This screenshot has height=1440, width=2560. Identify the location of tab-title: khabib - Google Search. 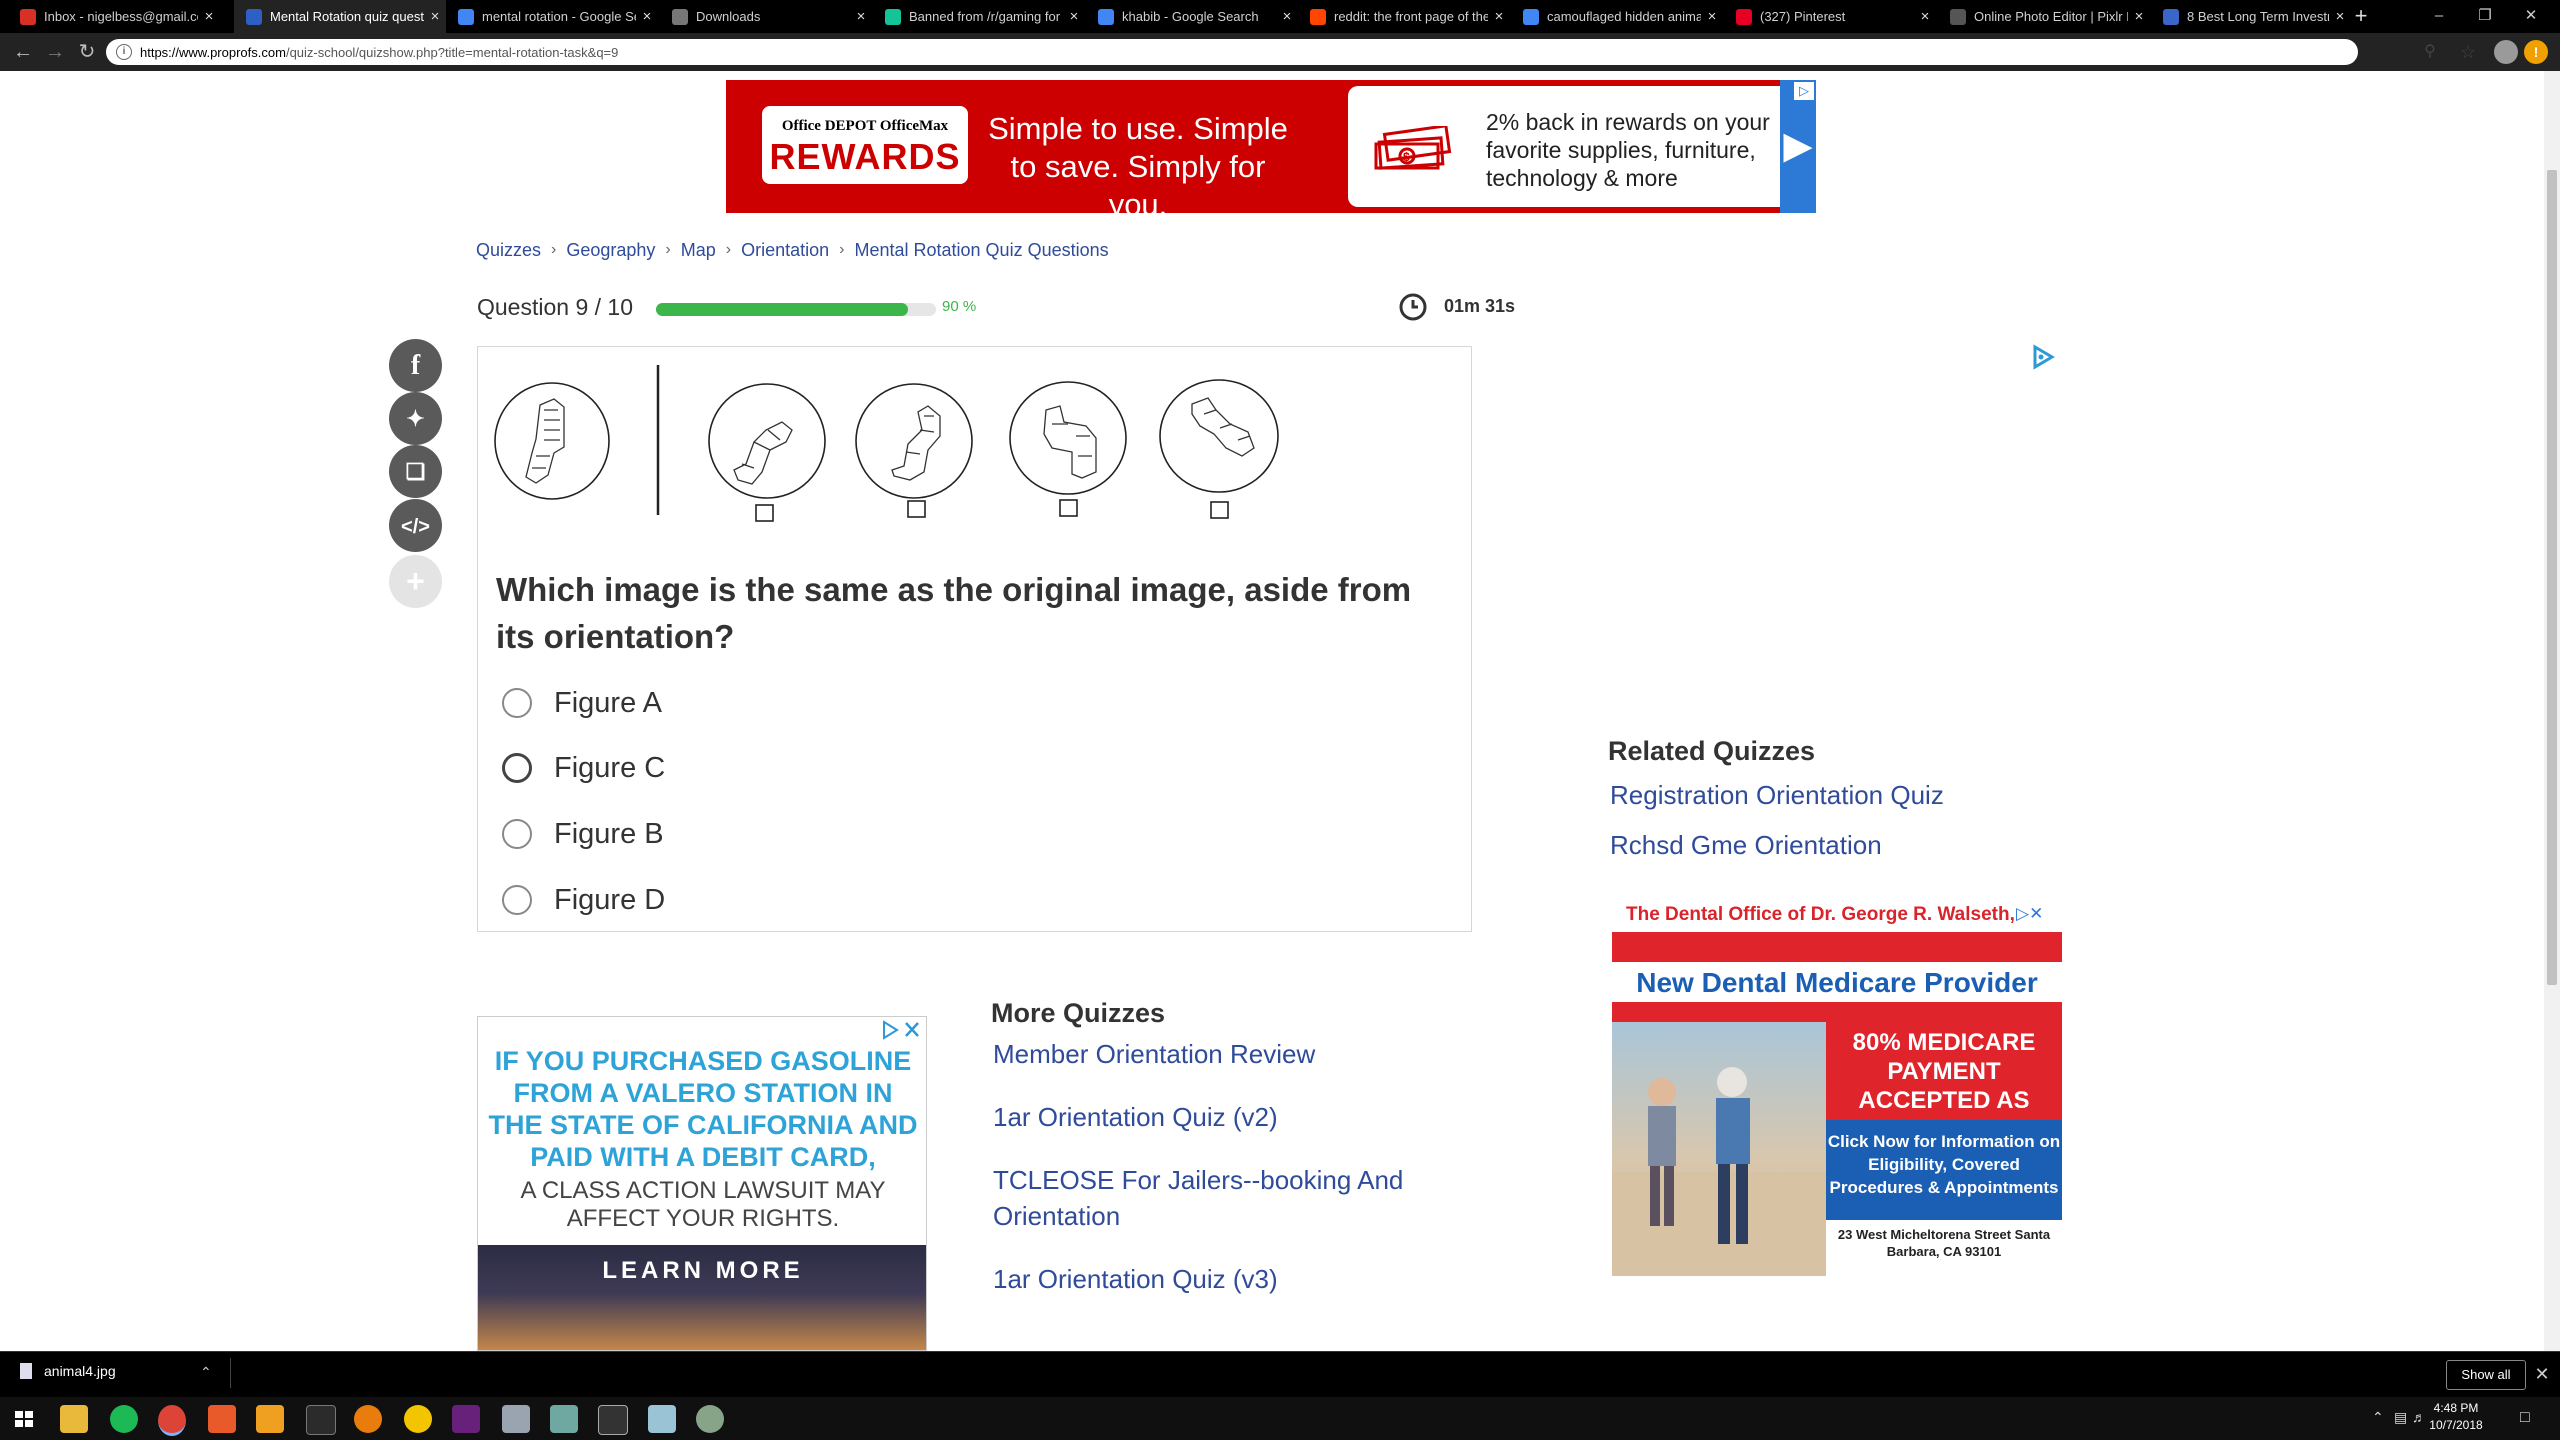
(1190, 16).